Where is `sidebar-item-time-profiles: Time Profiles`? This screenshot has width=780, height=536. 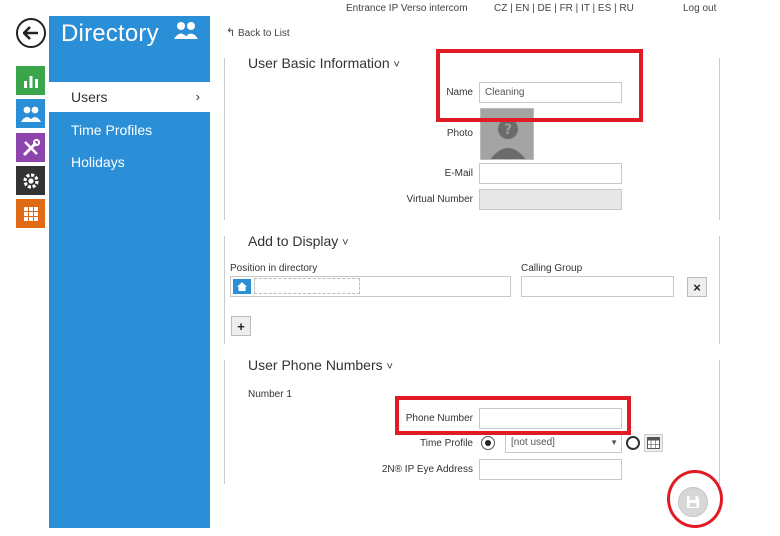 sidebar-item-time-profiles: Time Profiles is located at coordinates (129, 130).